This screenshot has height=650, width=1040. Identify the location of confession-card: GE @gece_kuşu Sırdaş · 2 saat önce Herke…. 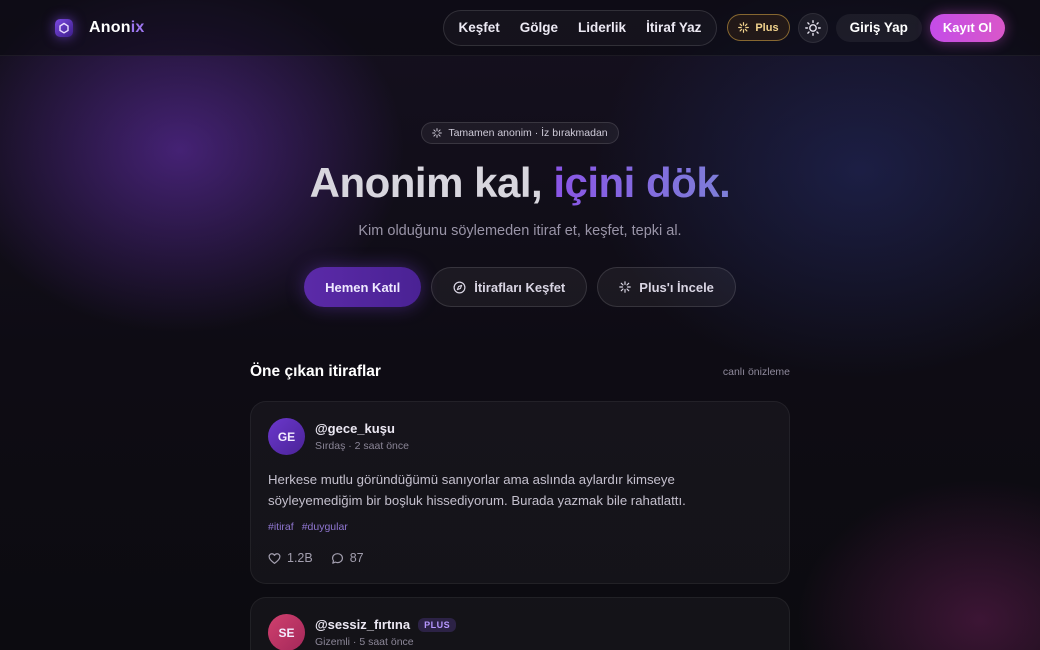
(520, 493).